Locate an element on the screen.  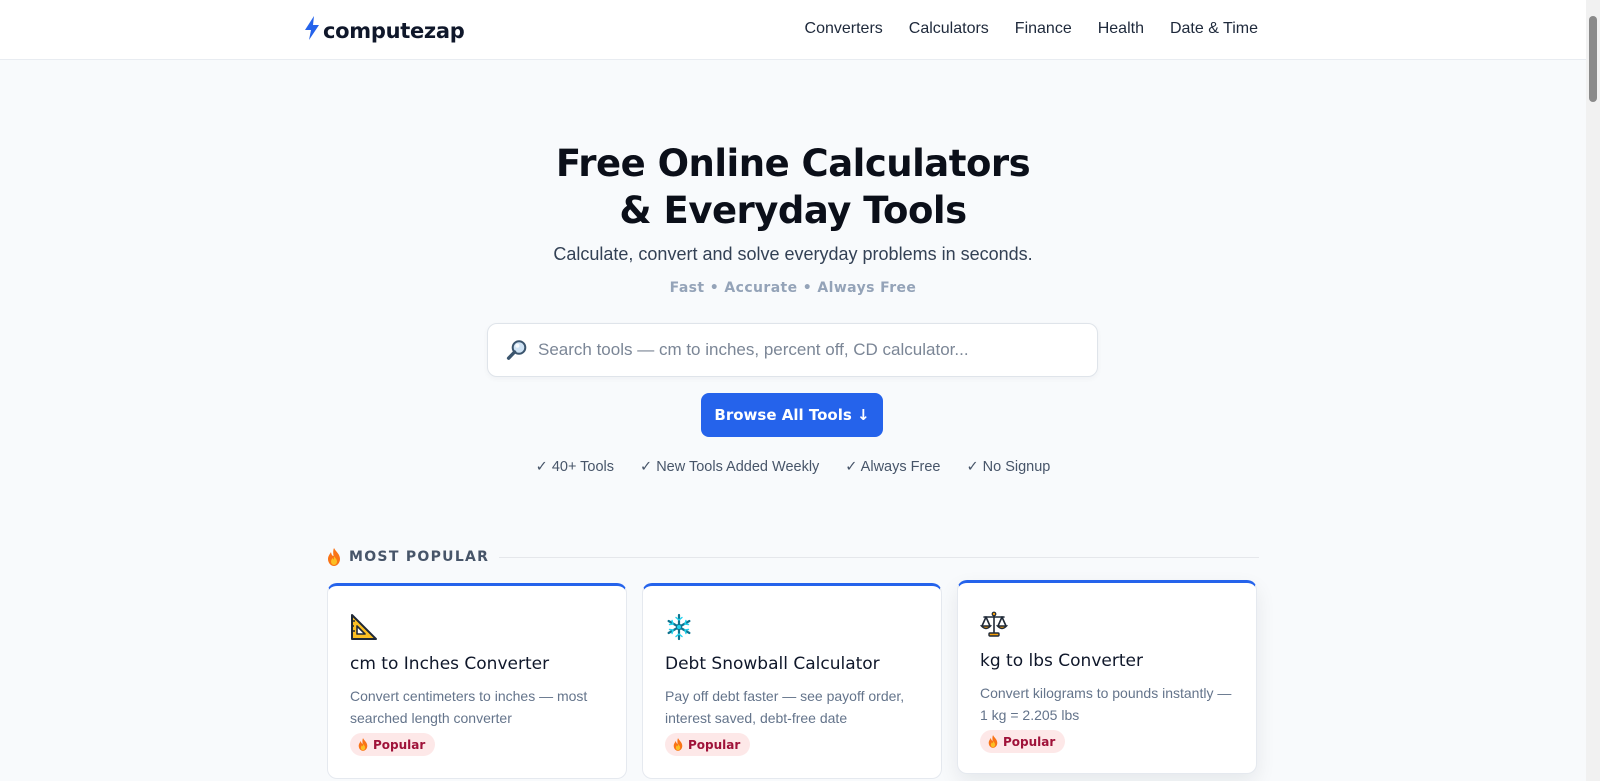
card-title: Debt Snowball Calculator is located at coordinates (772, 664).